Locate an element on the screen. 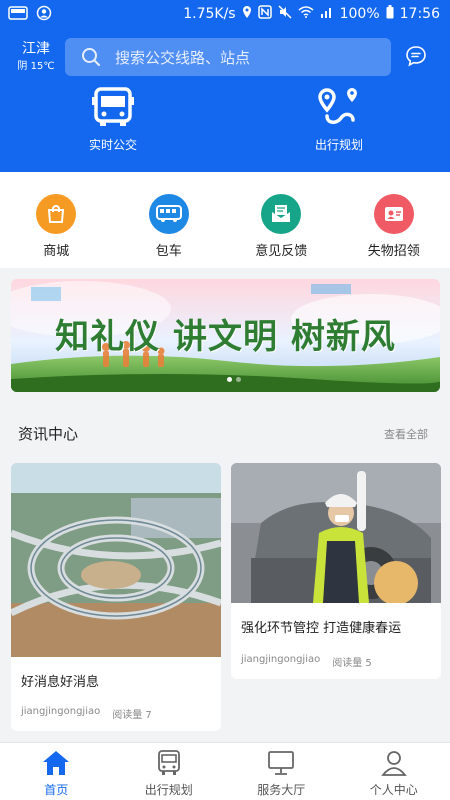 This screenshot has width=450, height=800. news-card: 强化环节管控 打造健康春运 jiangjingongjiao 阅读量 5 is located at coordinates (336, 571).